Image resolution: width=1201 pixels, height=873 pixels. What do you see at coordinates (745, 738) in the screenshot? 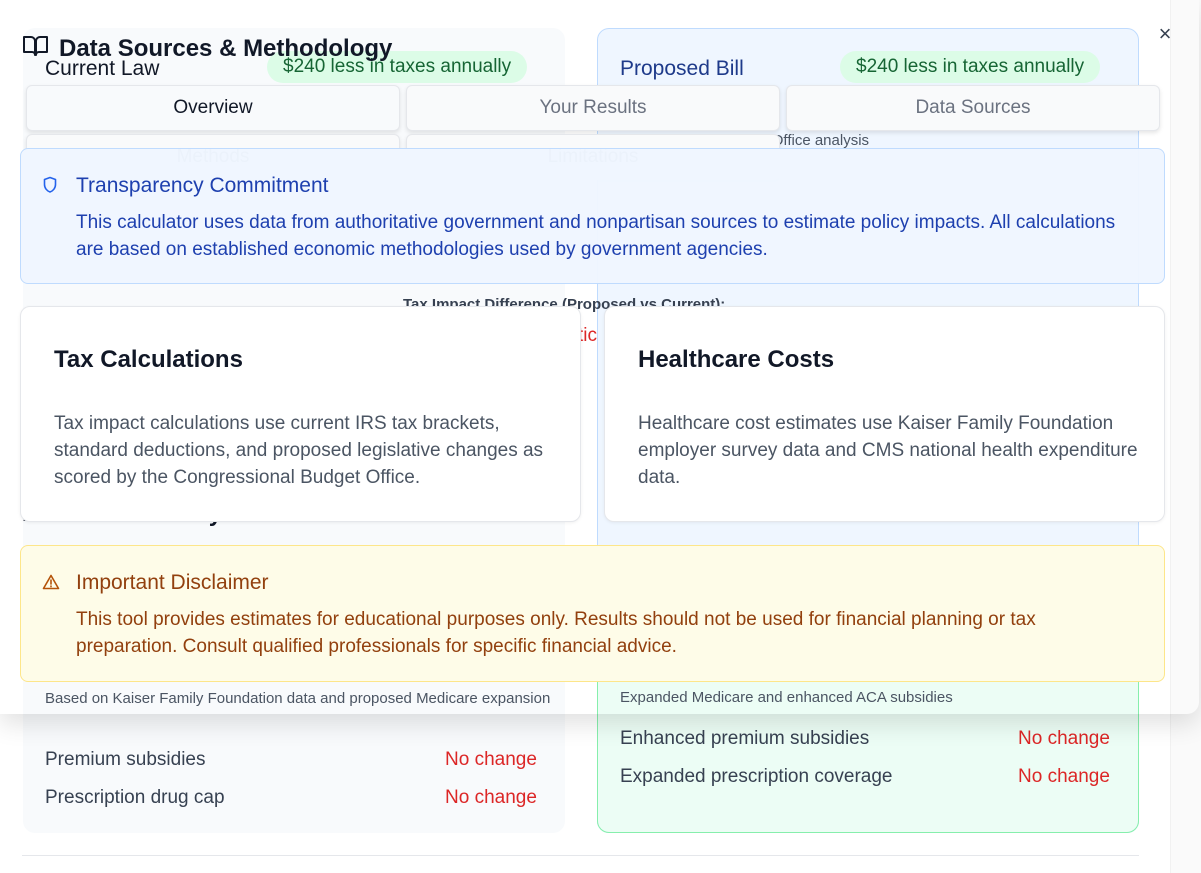
I see `proposed-row-label: Enhanced premium subsidies` at bounding box center [745, 738].